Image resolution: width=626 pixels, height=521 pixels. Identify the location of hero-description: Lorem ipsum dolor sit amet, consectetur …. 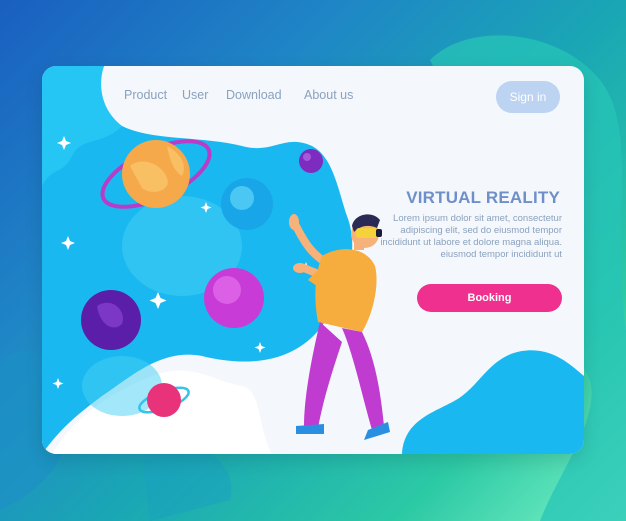
(471, 236).